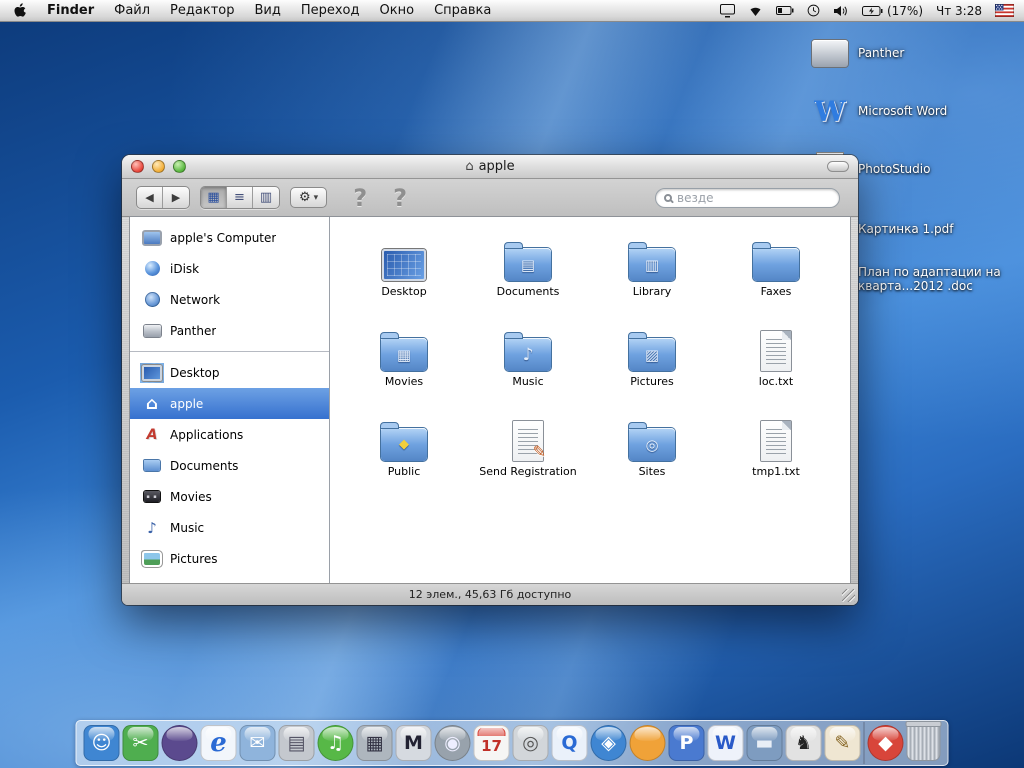  Describe the element at coordinates (491, 743) in the screenshot. I see `ical: 17` at that location.